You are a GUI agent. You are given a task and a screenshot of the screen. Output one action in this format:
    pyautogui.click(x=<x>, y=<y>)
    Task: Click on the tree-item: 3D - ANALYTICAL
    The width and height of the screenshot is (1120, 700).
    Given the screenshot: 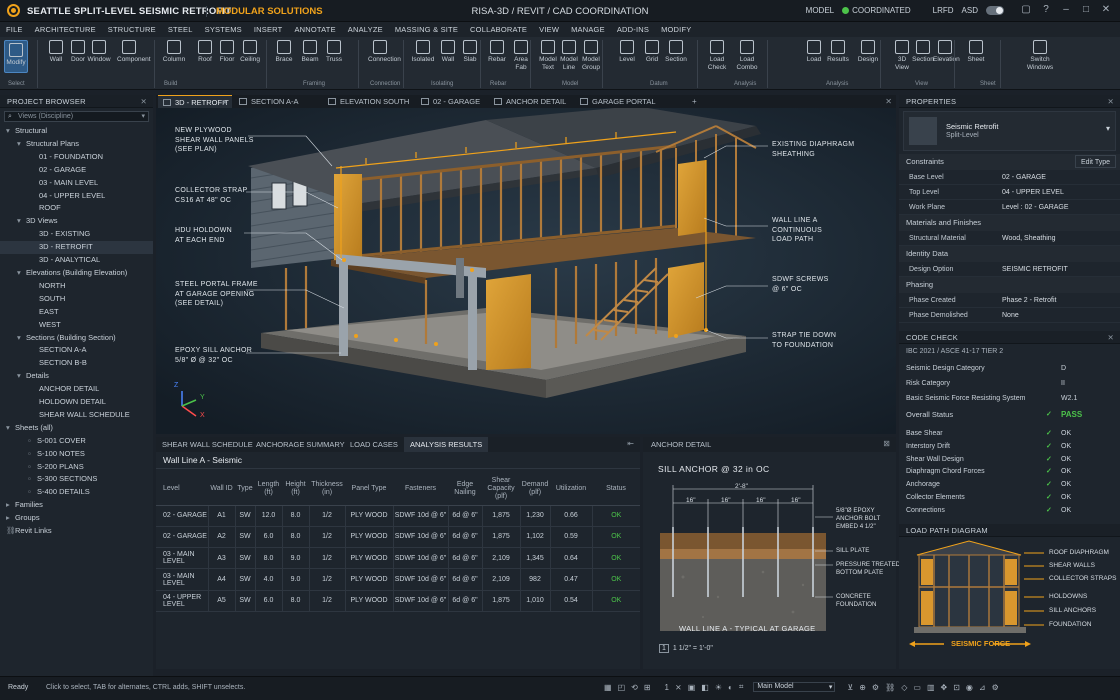 What is the action you would take?
    pyautogui.click(x=76, y=260)
    